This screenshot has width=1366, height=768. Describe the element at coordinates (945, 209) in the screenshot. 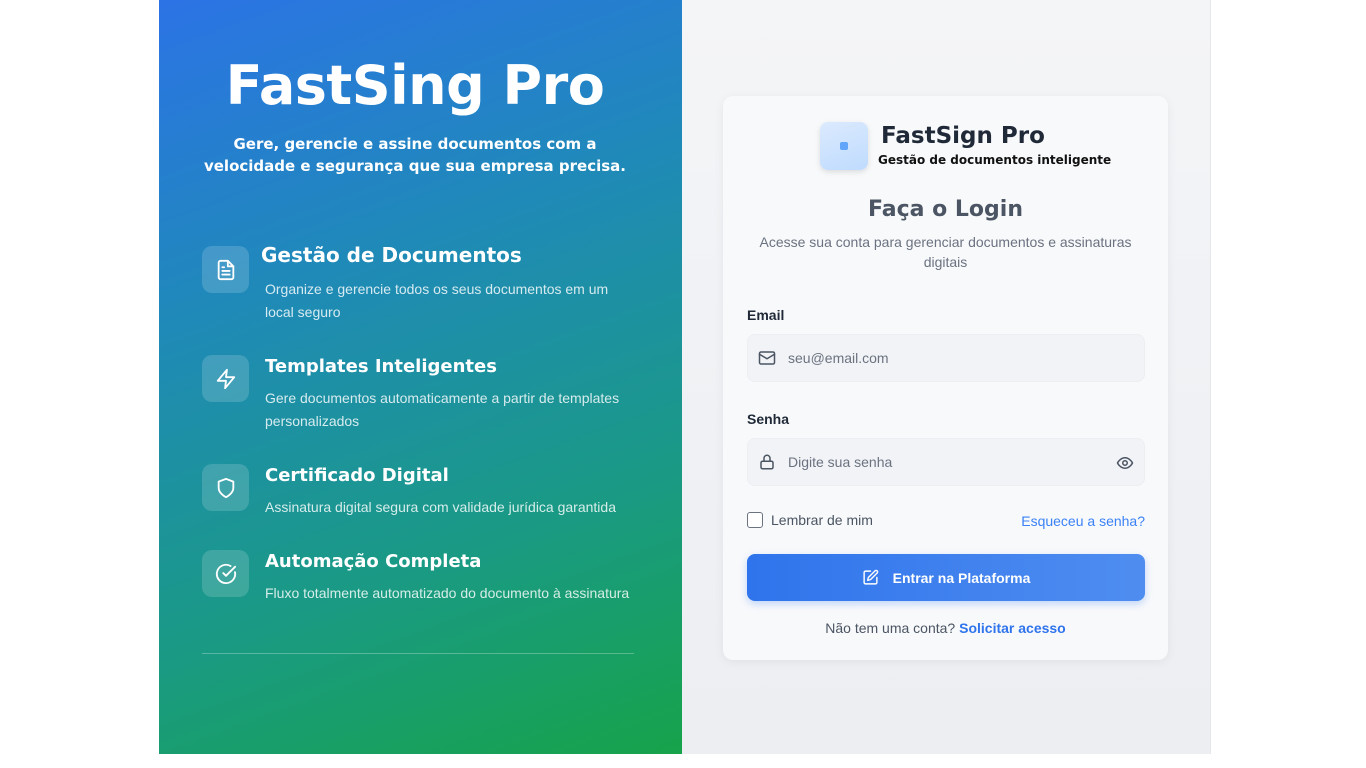

I see `login-title: Faça o Login` at that location.